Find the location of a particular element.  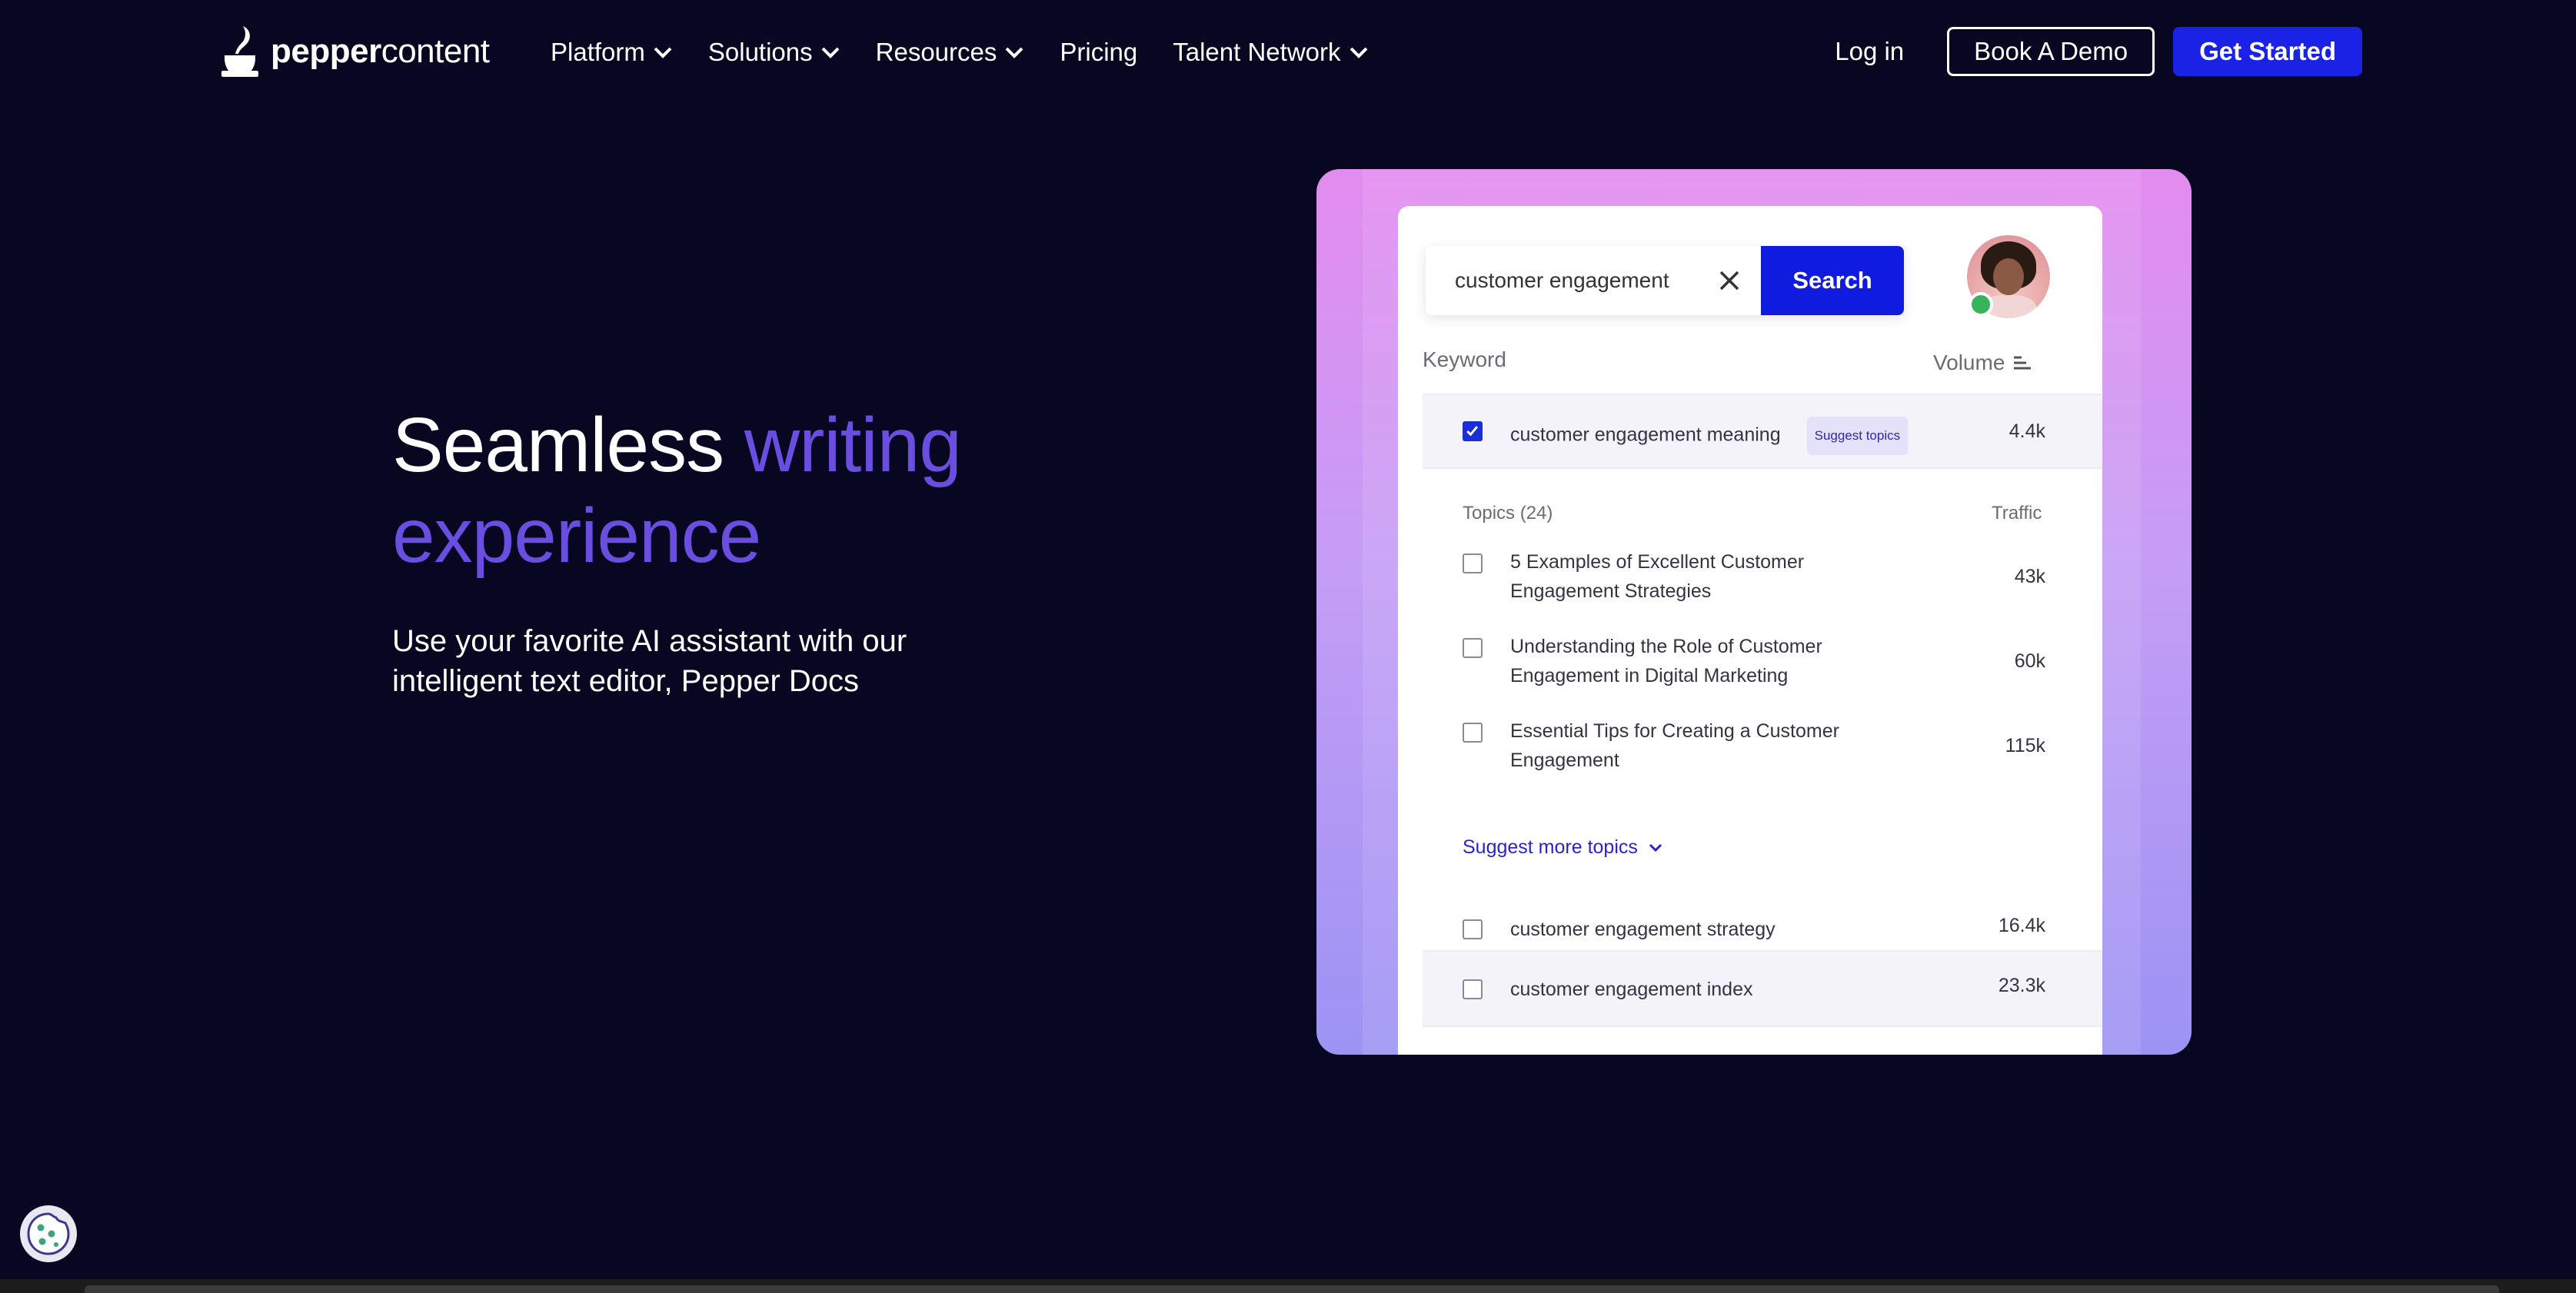

brand-name-light: content is located at coordinates (436, 51).